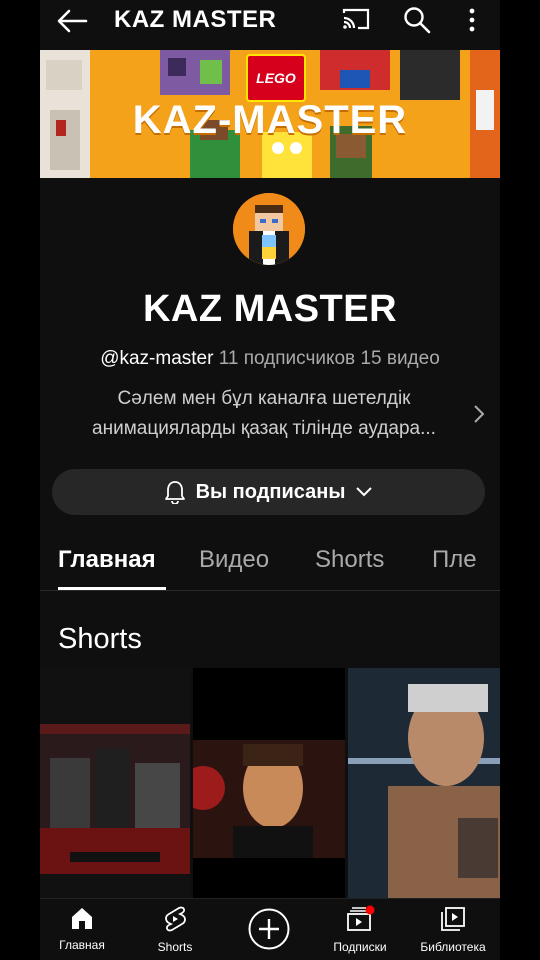  I want to click on nav-shorts: Shorts, so click(175, 929).